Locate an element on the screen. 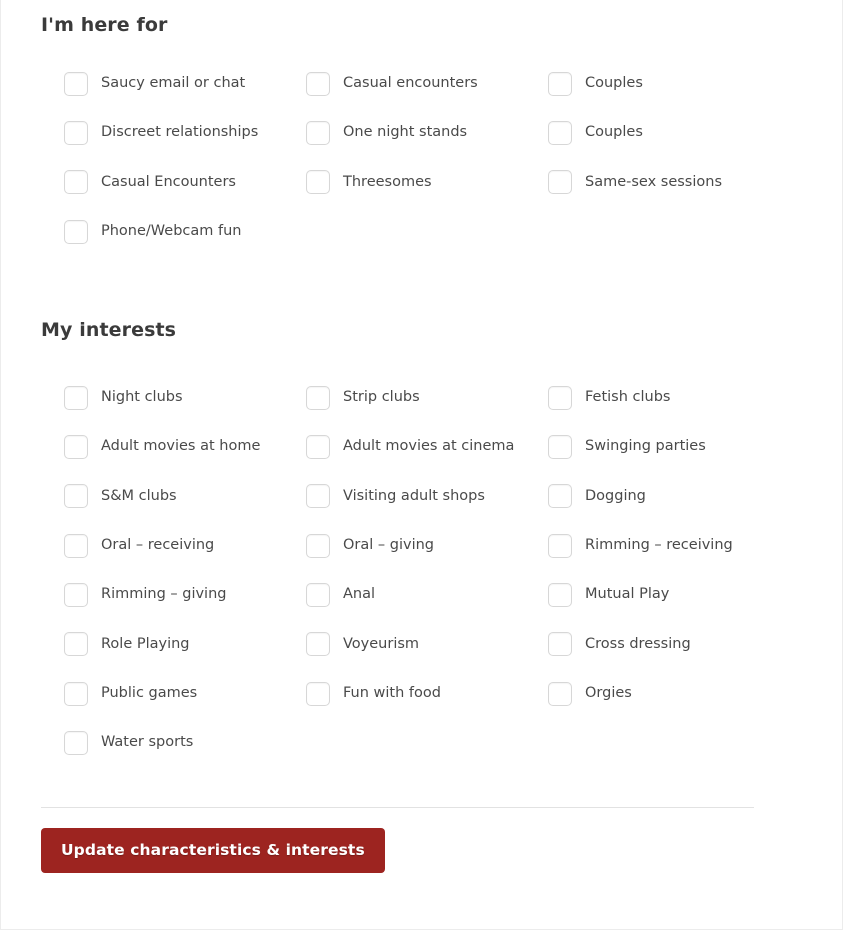 This screenshot has height=930, width=843. checkbox-row: Threesomes is located at coordinates (427, 182).